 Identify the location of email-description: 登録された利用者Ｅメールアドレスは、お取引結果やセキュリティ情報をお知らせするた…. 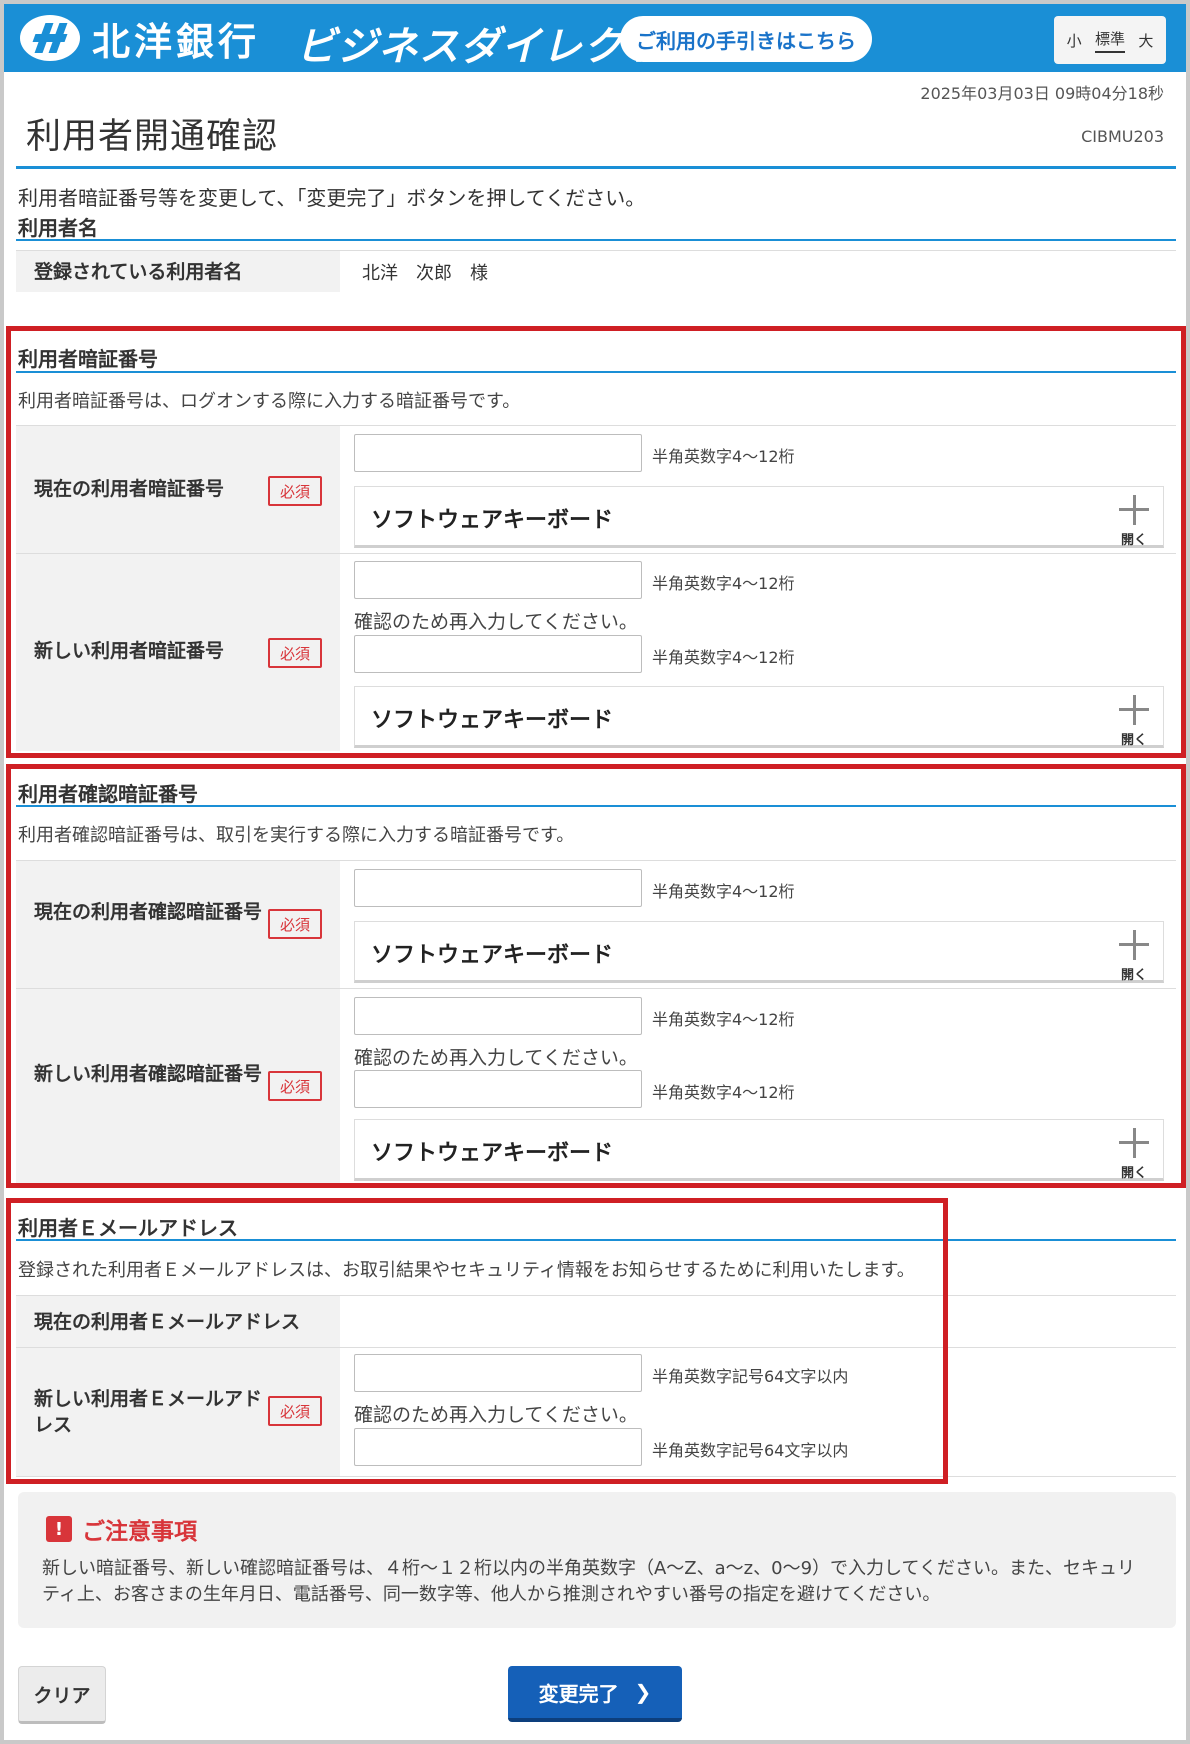
(466, 1270).